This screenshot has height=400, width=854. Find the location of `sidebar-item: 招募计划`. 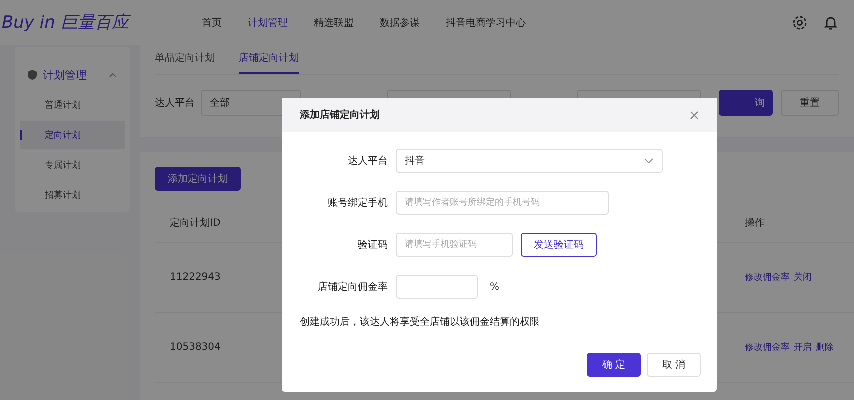

sidebar-item: 招募计划 is located at coordinates (72, 195).